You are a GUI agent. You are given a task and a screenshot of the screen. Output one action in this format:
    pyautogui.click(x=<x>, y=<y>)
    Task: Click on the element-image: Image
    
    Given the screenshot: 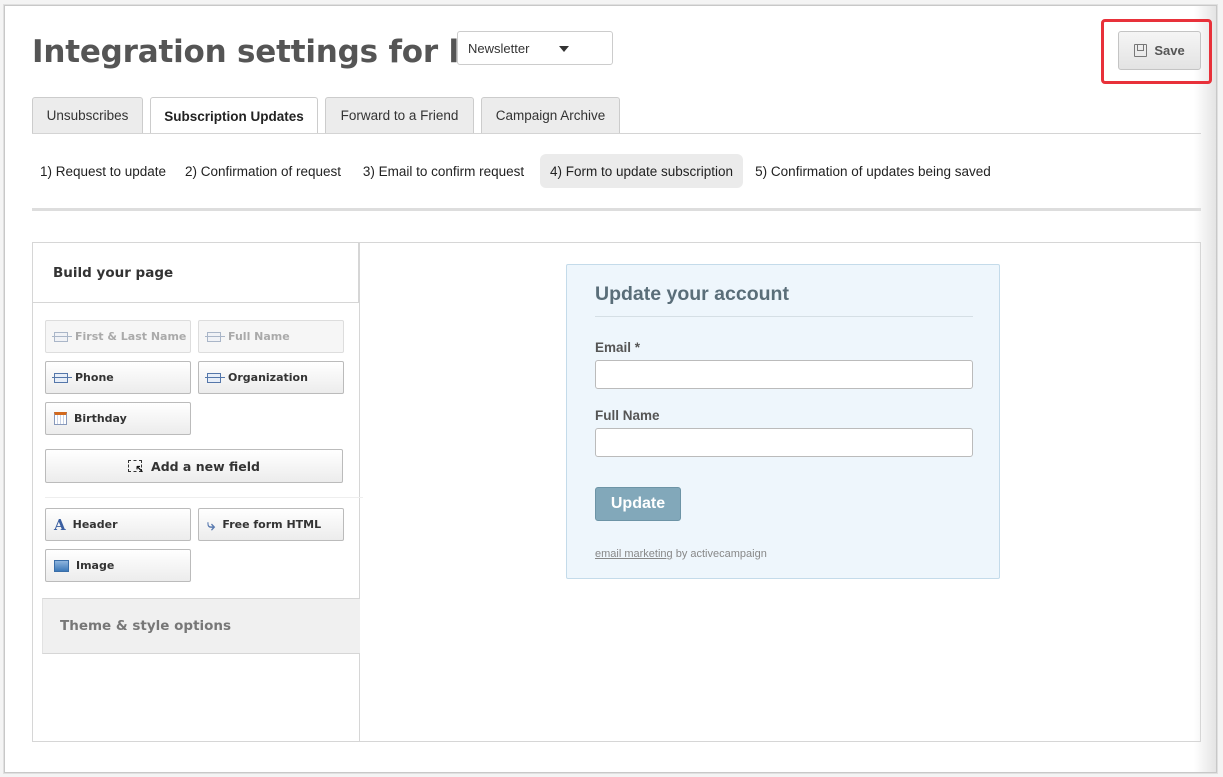 What is the action you would take?
    pyautogui.click(x=118, y=565)
    